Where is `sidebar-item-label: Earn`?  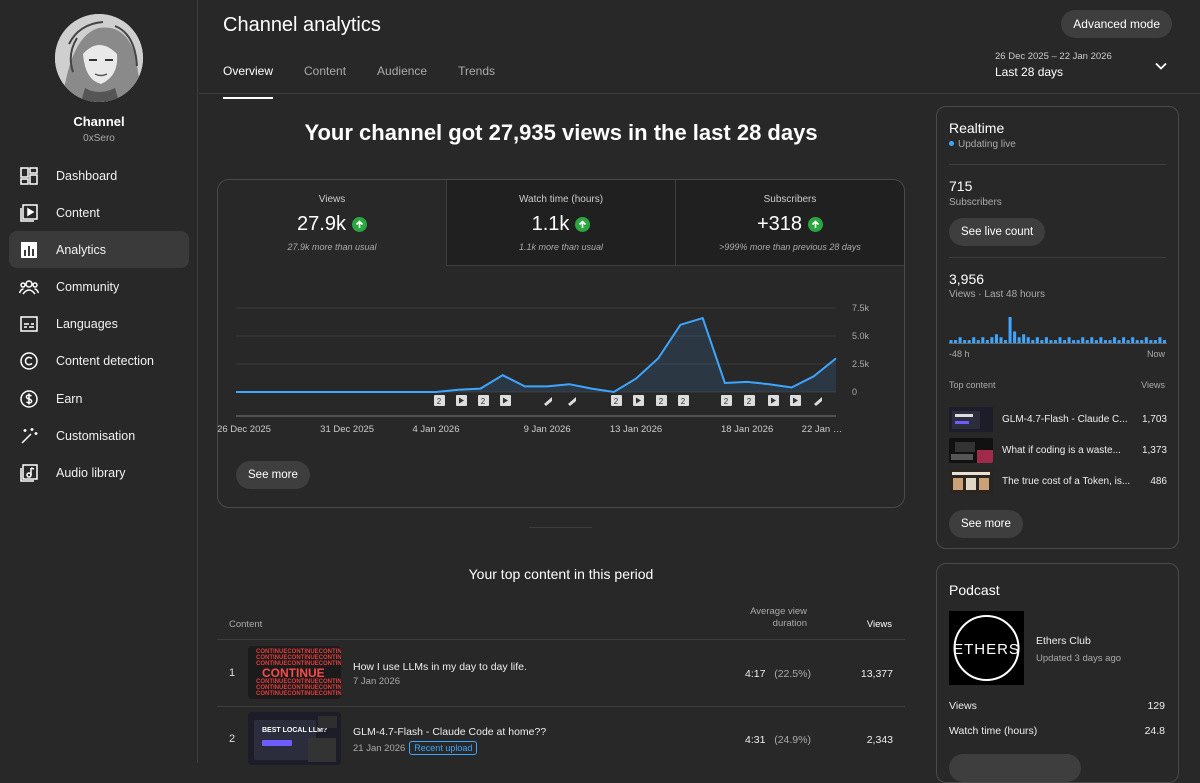
sidebar-item-label: Earn is located at coordinates (69, 399).